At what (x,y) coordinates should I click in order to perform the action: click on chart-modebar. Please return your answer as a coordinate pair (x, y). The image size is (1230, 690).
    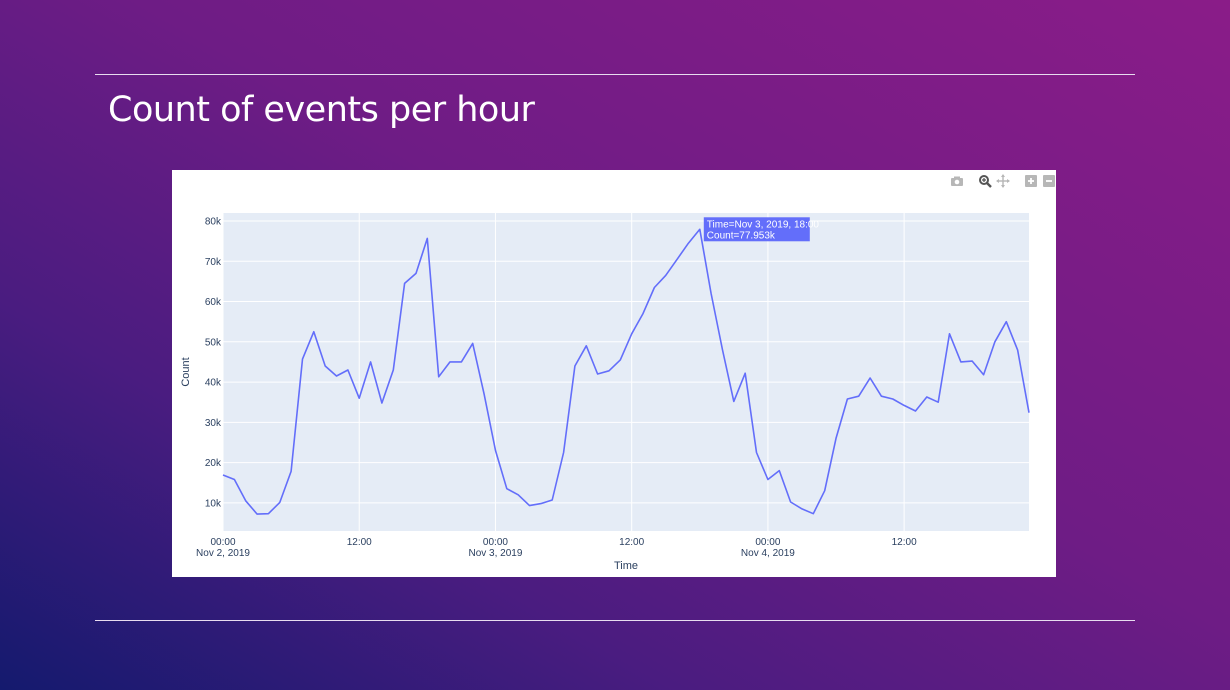
    Looking at the image, I should click on (1003, 181).